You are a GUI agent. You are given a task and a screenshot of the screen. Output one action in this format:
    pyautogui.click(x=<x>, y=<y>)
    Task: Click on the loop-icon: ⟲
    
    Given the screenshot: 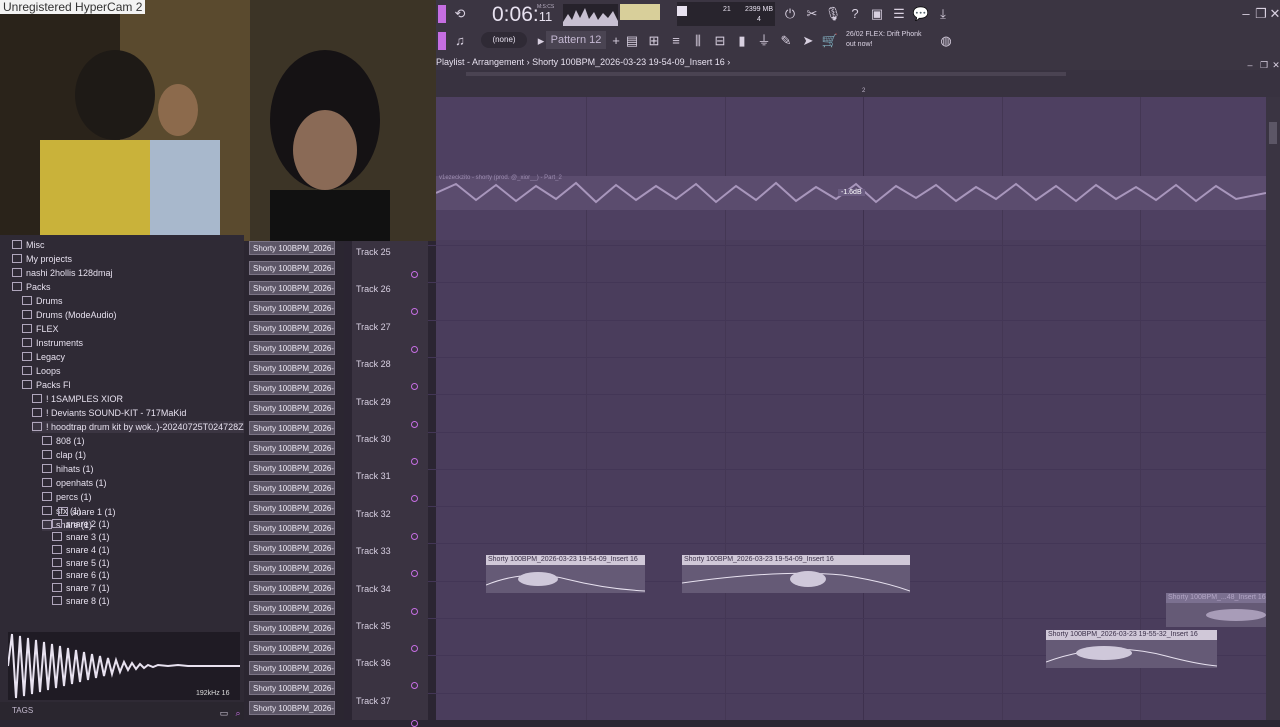 What is the action you would take?
    pyautogui.click(x=460, y=14)
    